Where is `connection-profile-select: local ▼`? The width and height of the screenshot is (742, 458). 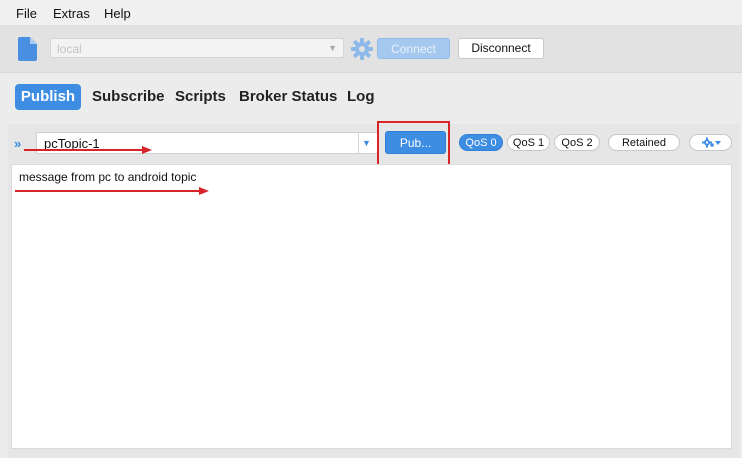
connection-profile-select: local ▼ is located at coordinates (197, 48).